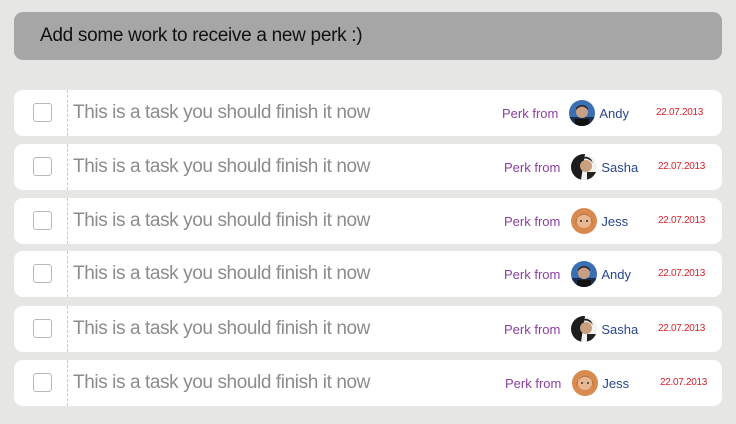  What do you see at coordinates (201, 35) in the screenshot?
I see `header-title: Add some work to receive a new perk :)` at bounding box center [201, 35].